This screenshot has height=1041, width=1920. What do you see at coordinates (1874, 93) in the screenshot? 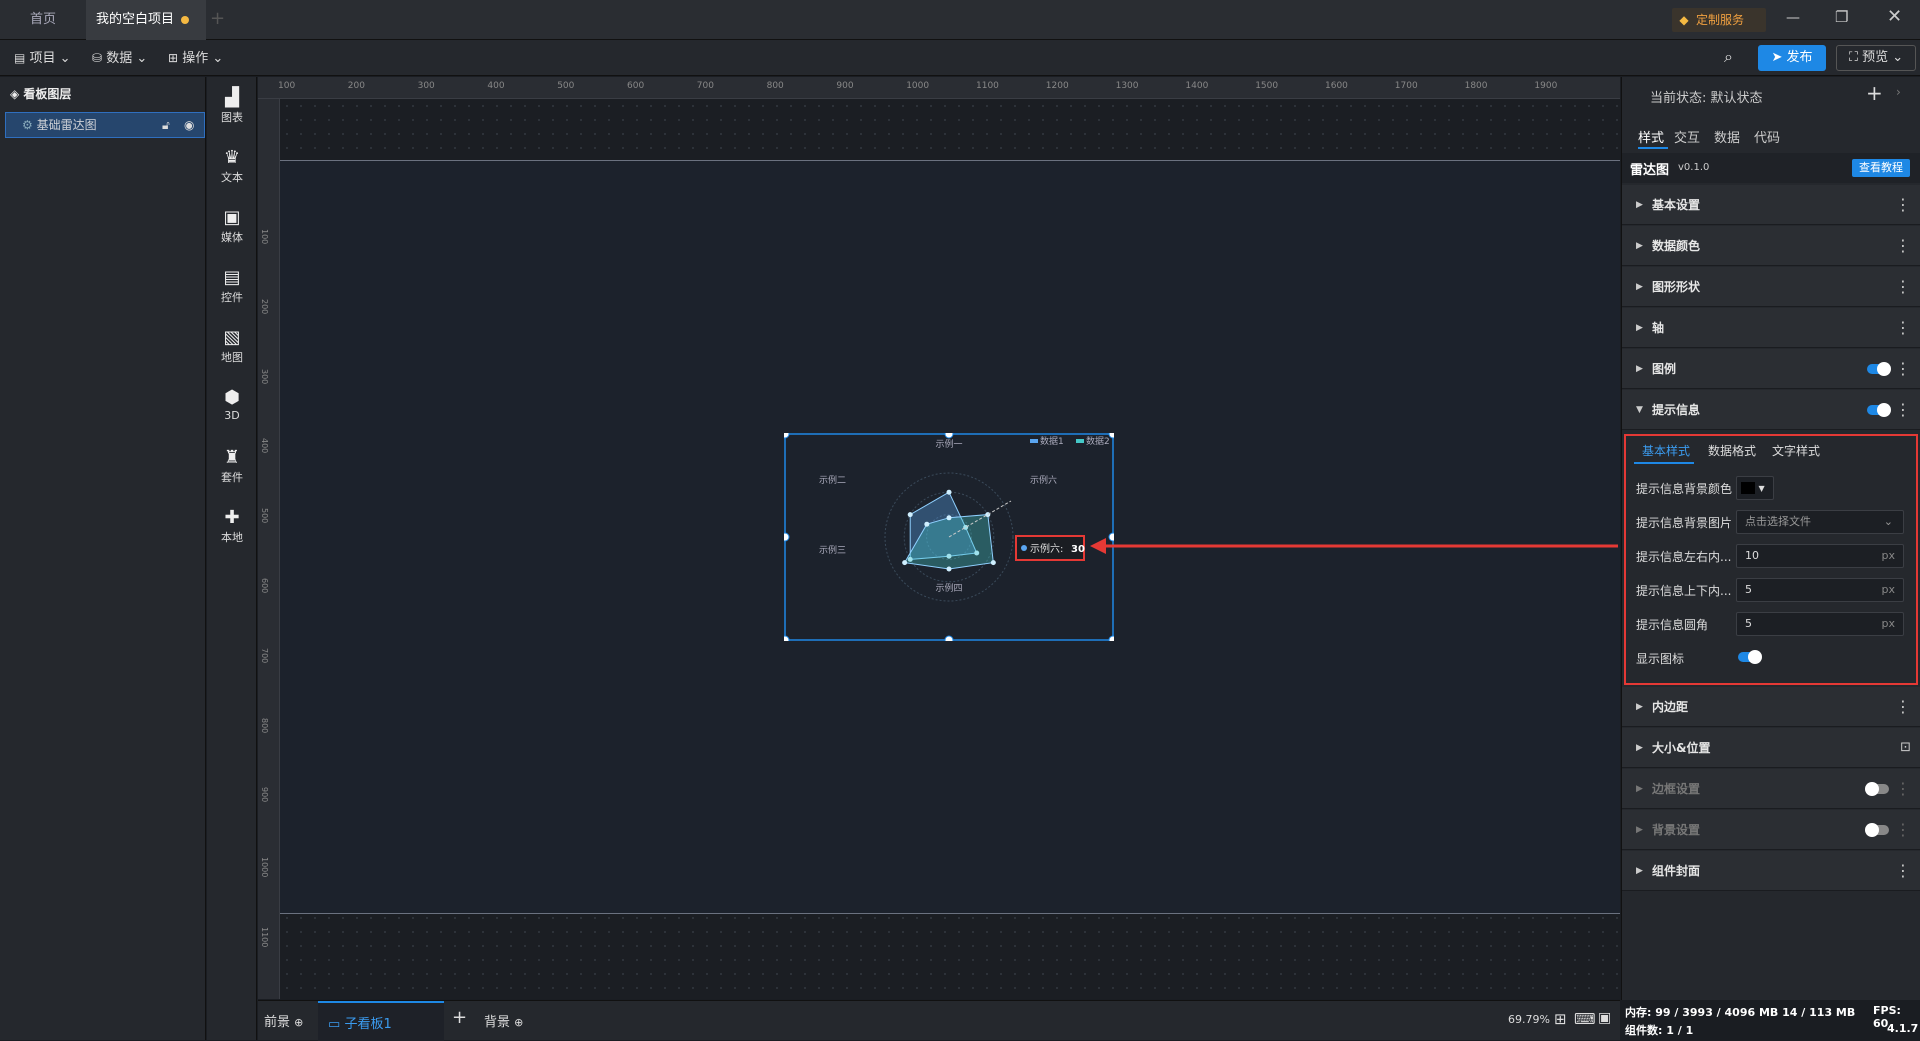
I see `add-state-icon: +` at bounding box center [1874, 93].